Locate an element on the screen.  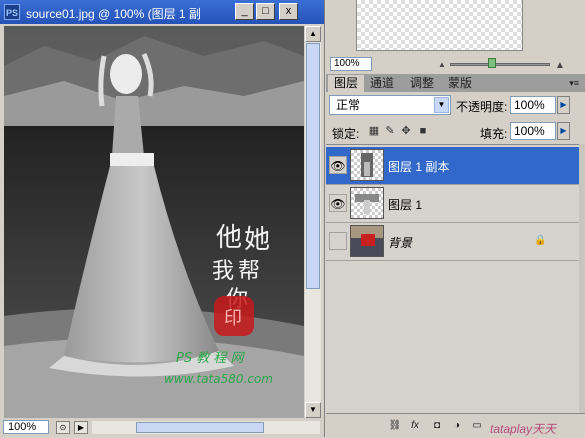
zoom-in-icon: ▲ is located at coordinates (560, 65).